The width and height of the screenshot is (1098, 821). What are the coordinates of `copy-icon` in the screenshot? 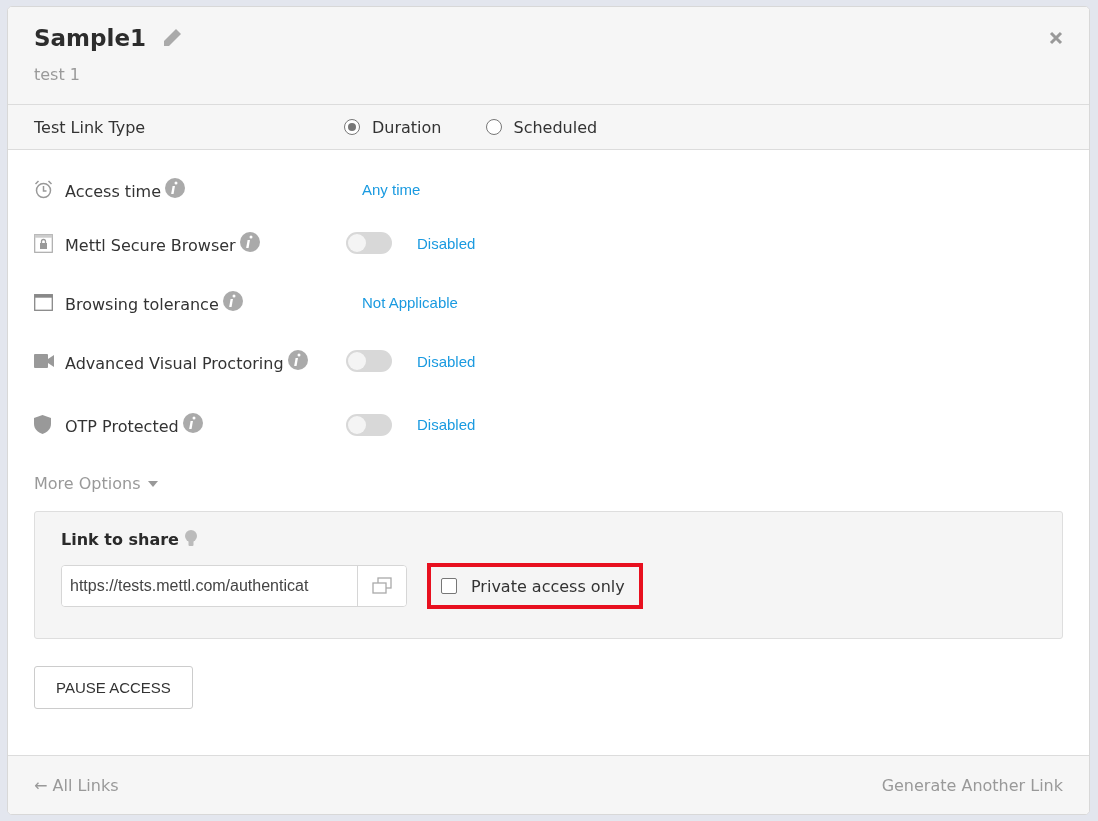 It's located at (382, 586).